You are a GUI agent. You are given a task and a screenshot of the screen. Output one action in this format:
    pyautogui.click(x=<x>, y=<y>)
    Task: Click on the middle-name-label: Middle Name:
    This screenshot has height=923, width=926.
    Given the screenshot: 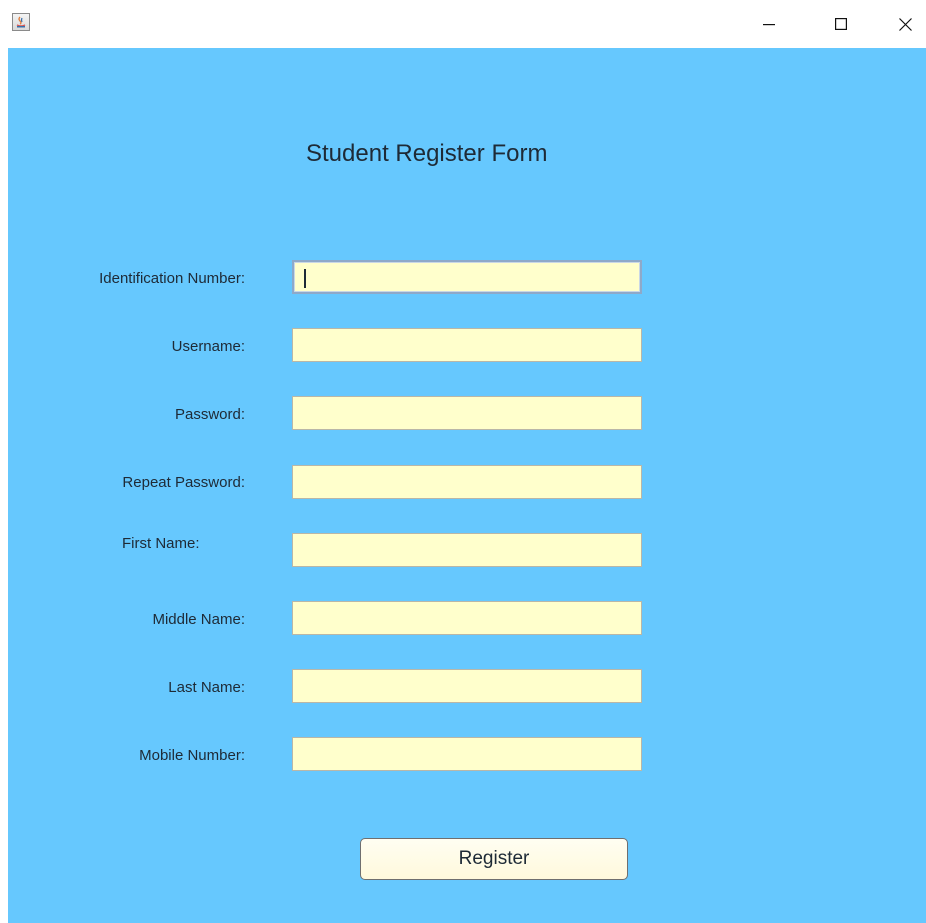 What is the action you would take?
    pyautogui.click(x=198, y=619)
    